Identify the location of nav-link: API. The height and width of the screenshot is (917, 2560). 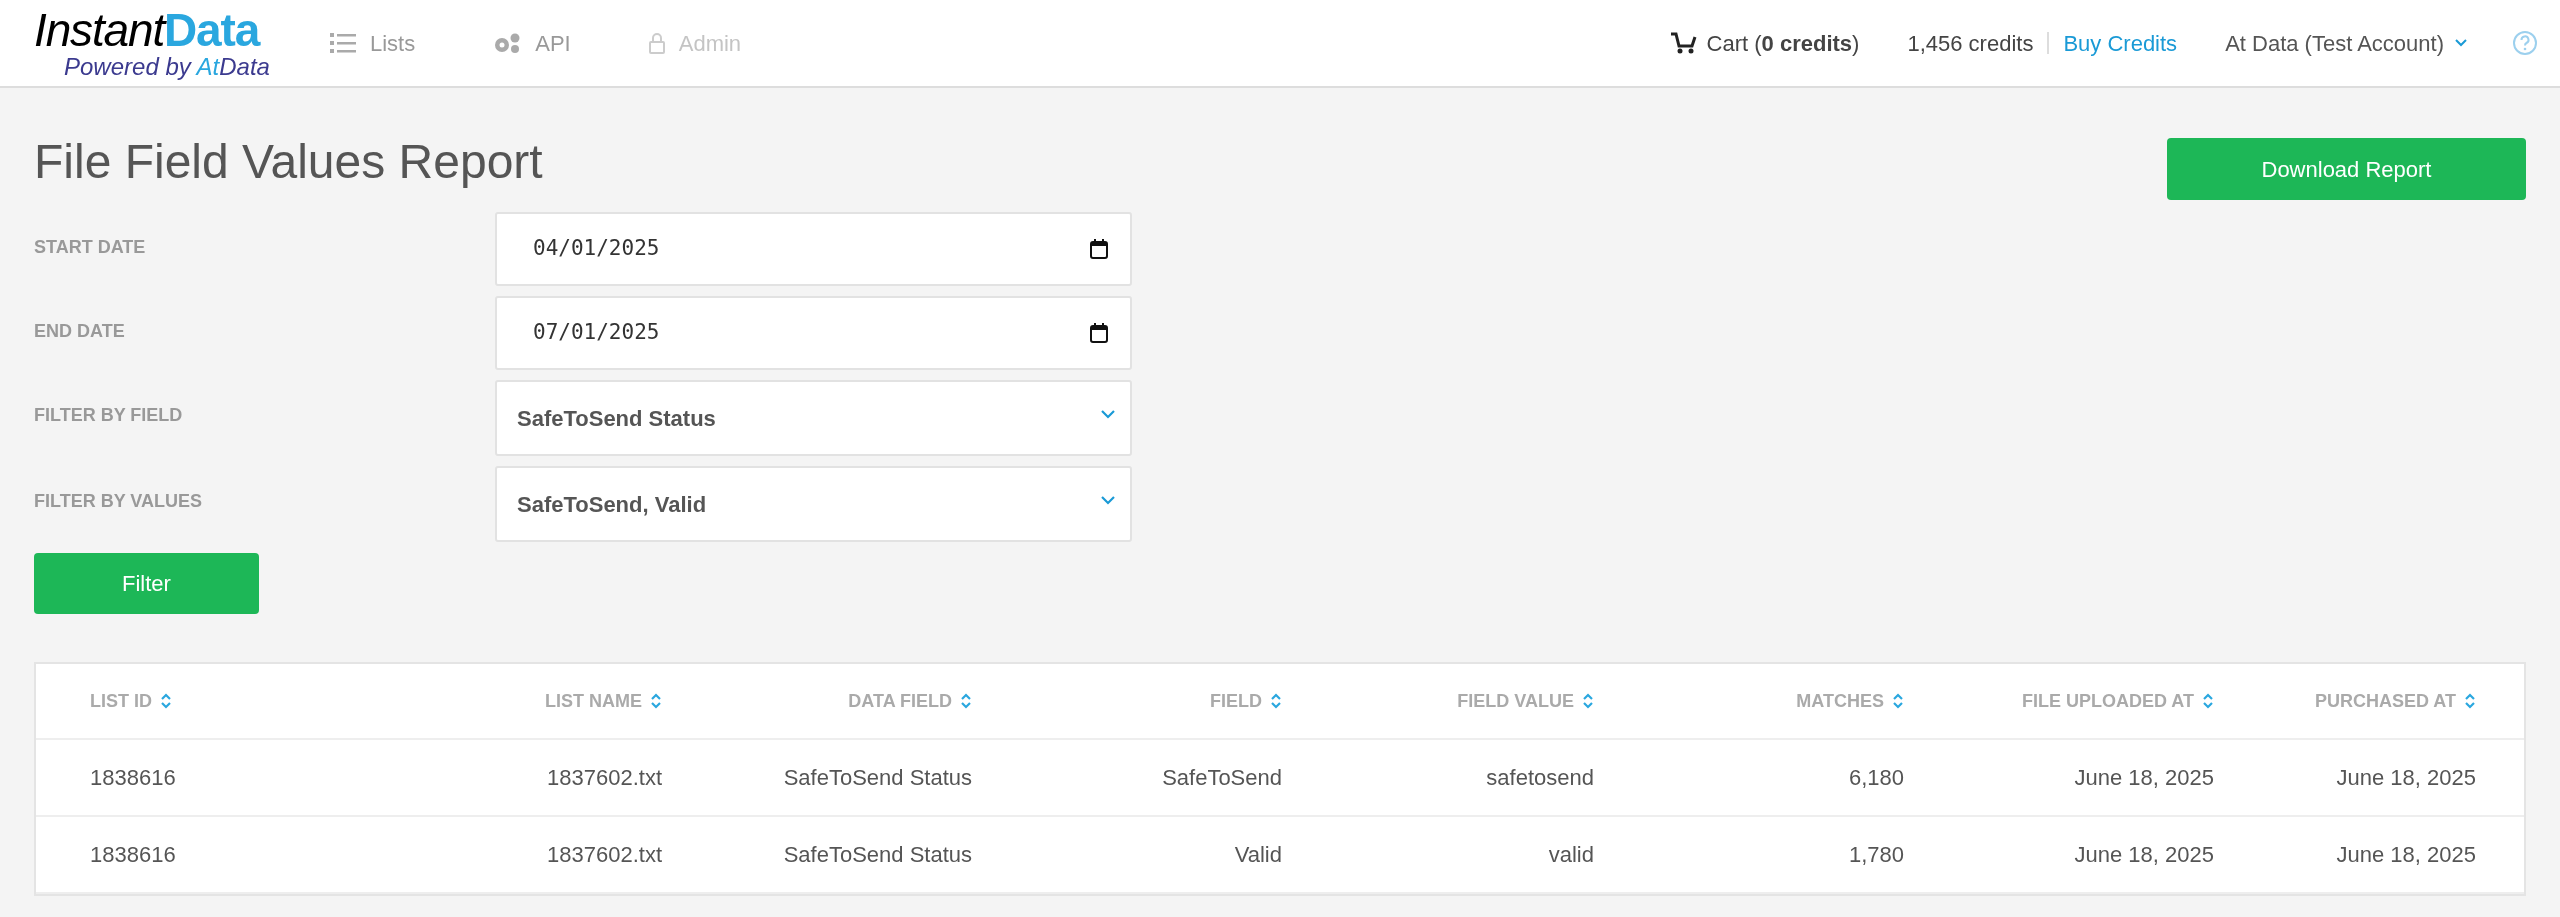
(532, 43).